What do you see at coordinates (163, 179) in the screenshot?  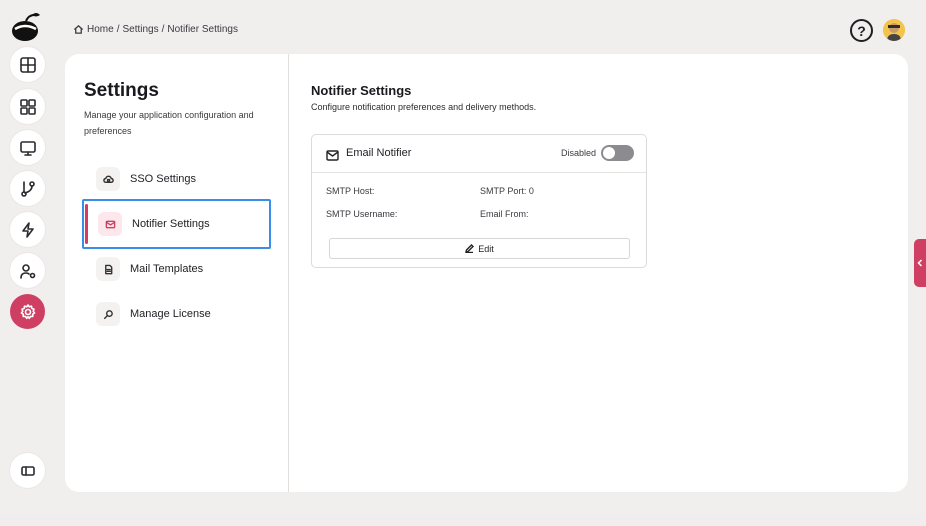 I see `nav-item-label: SSO Settings` at bounding box center [163, 179].